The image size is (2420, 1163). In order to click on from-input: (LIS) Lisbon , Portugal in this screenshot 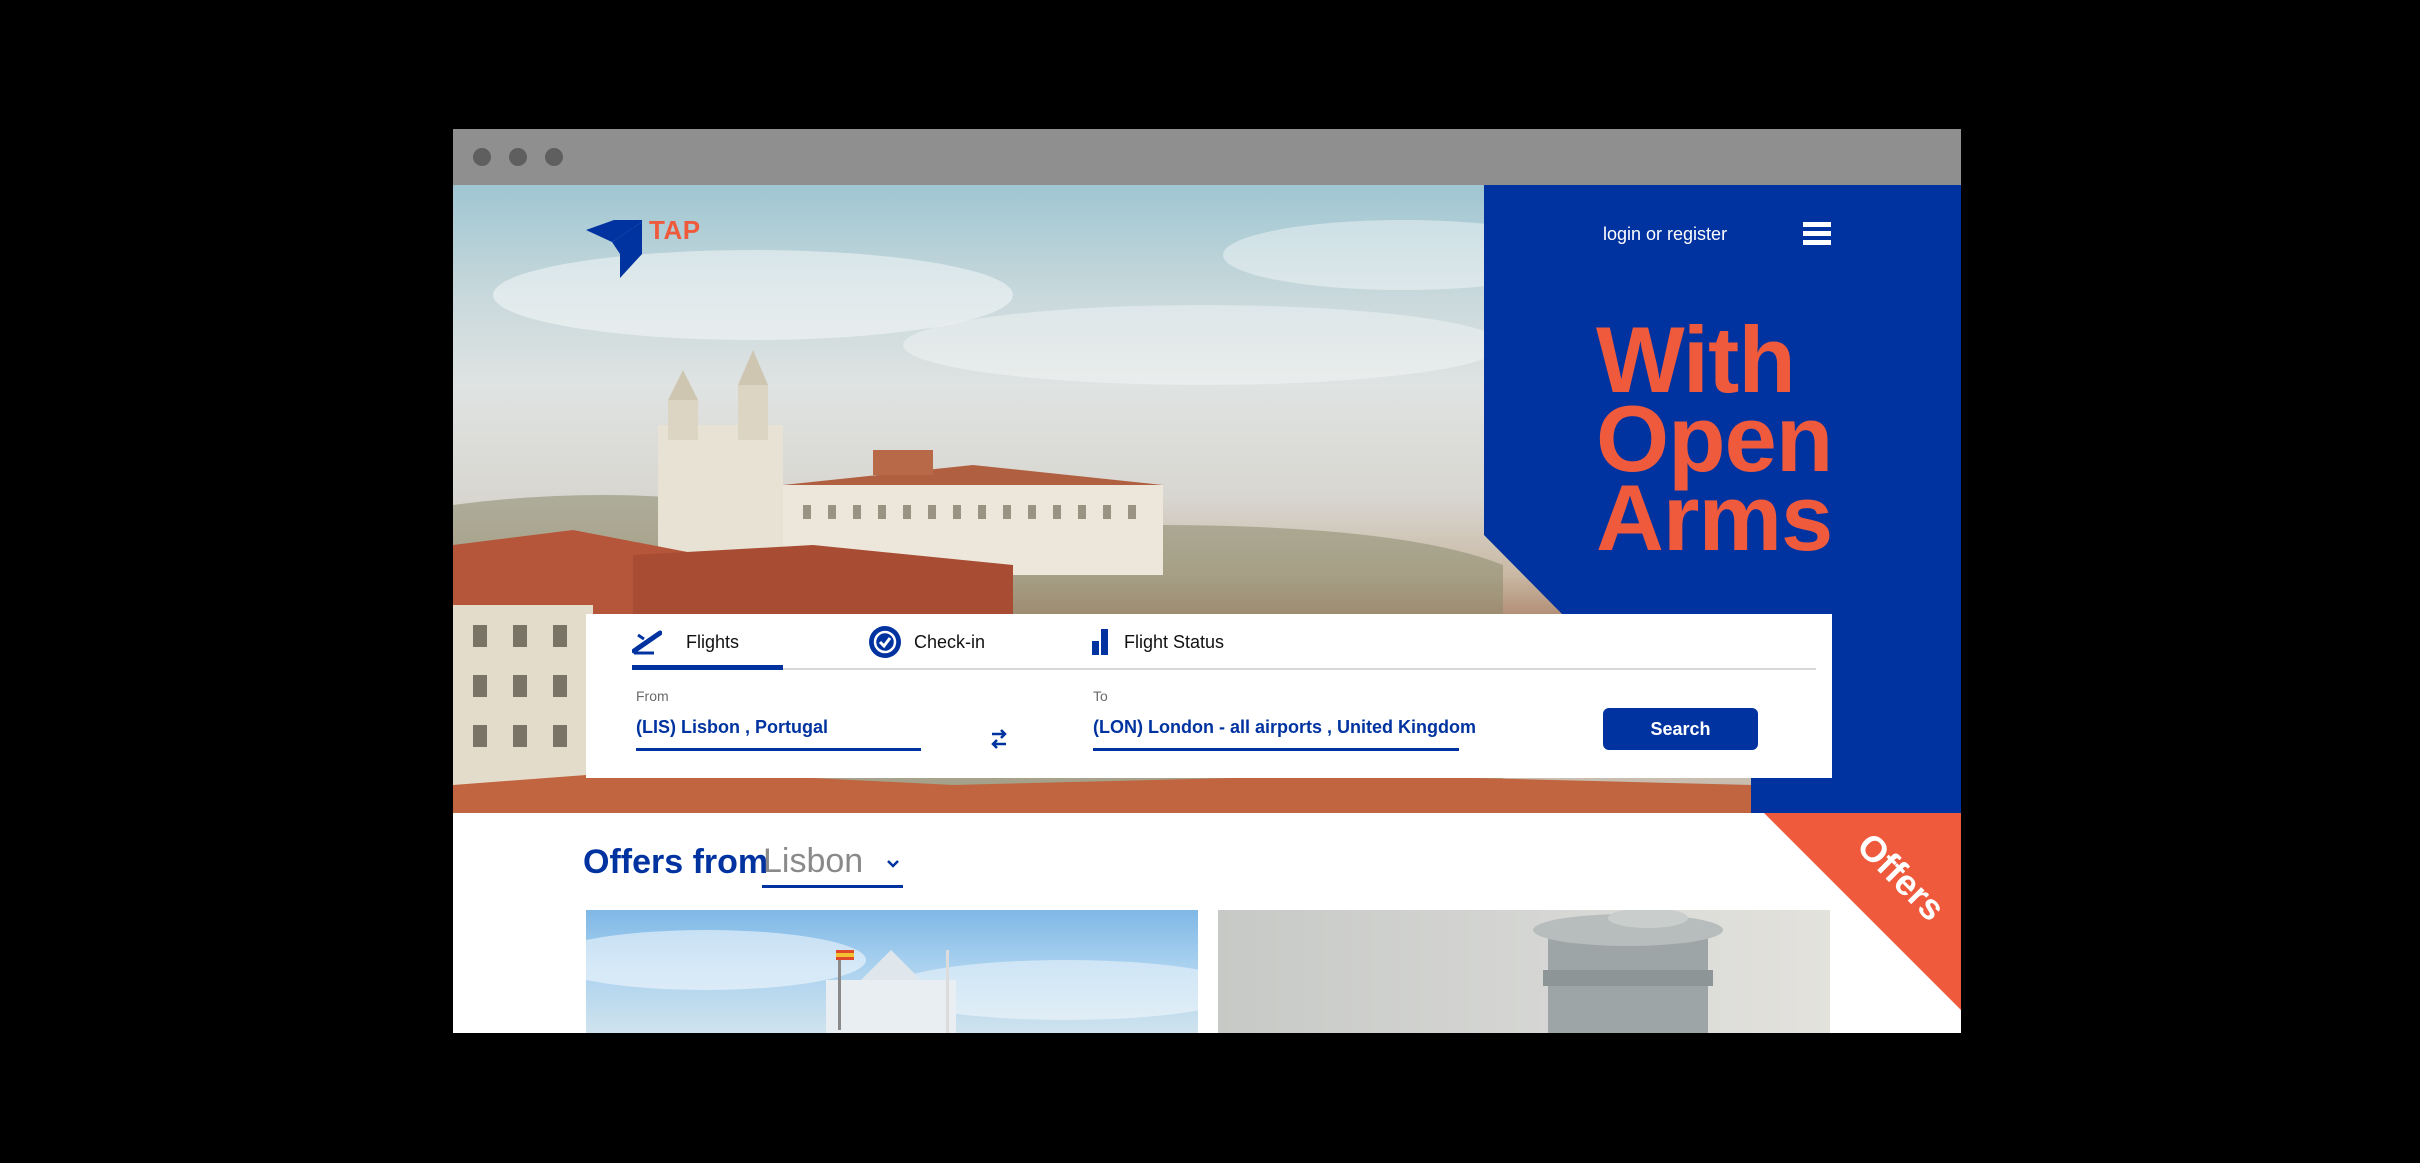, I will do `click(732, 727)`.